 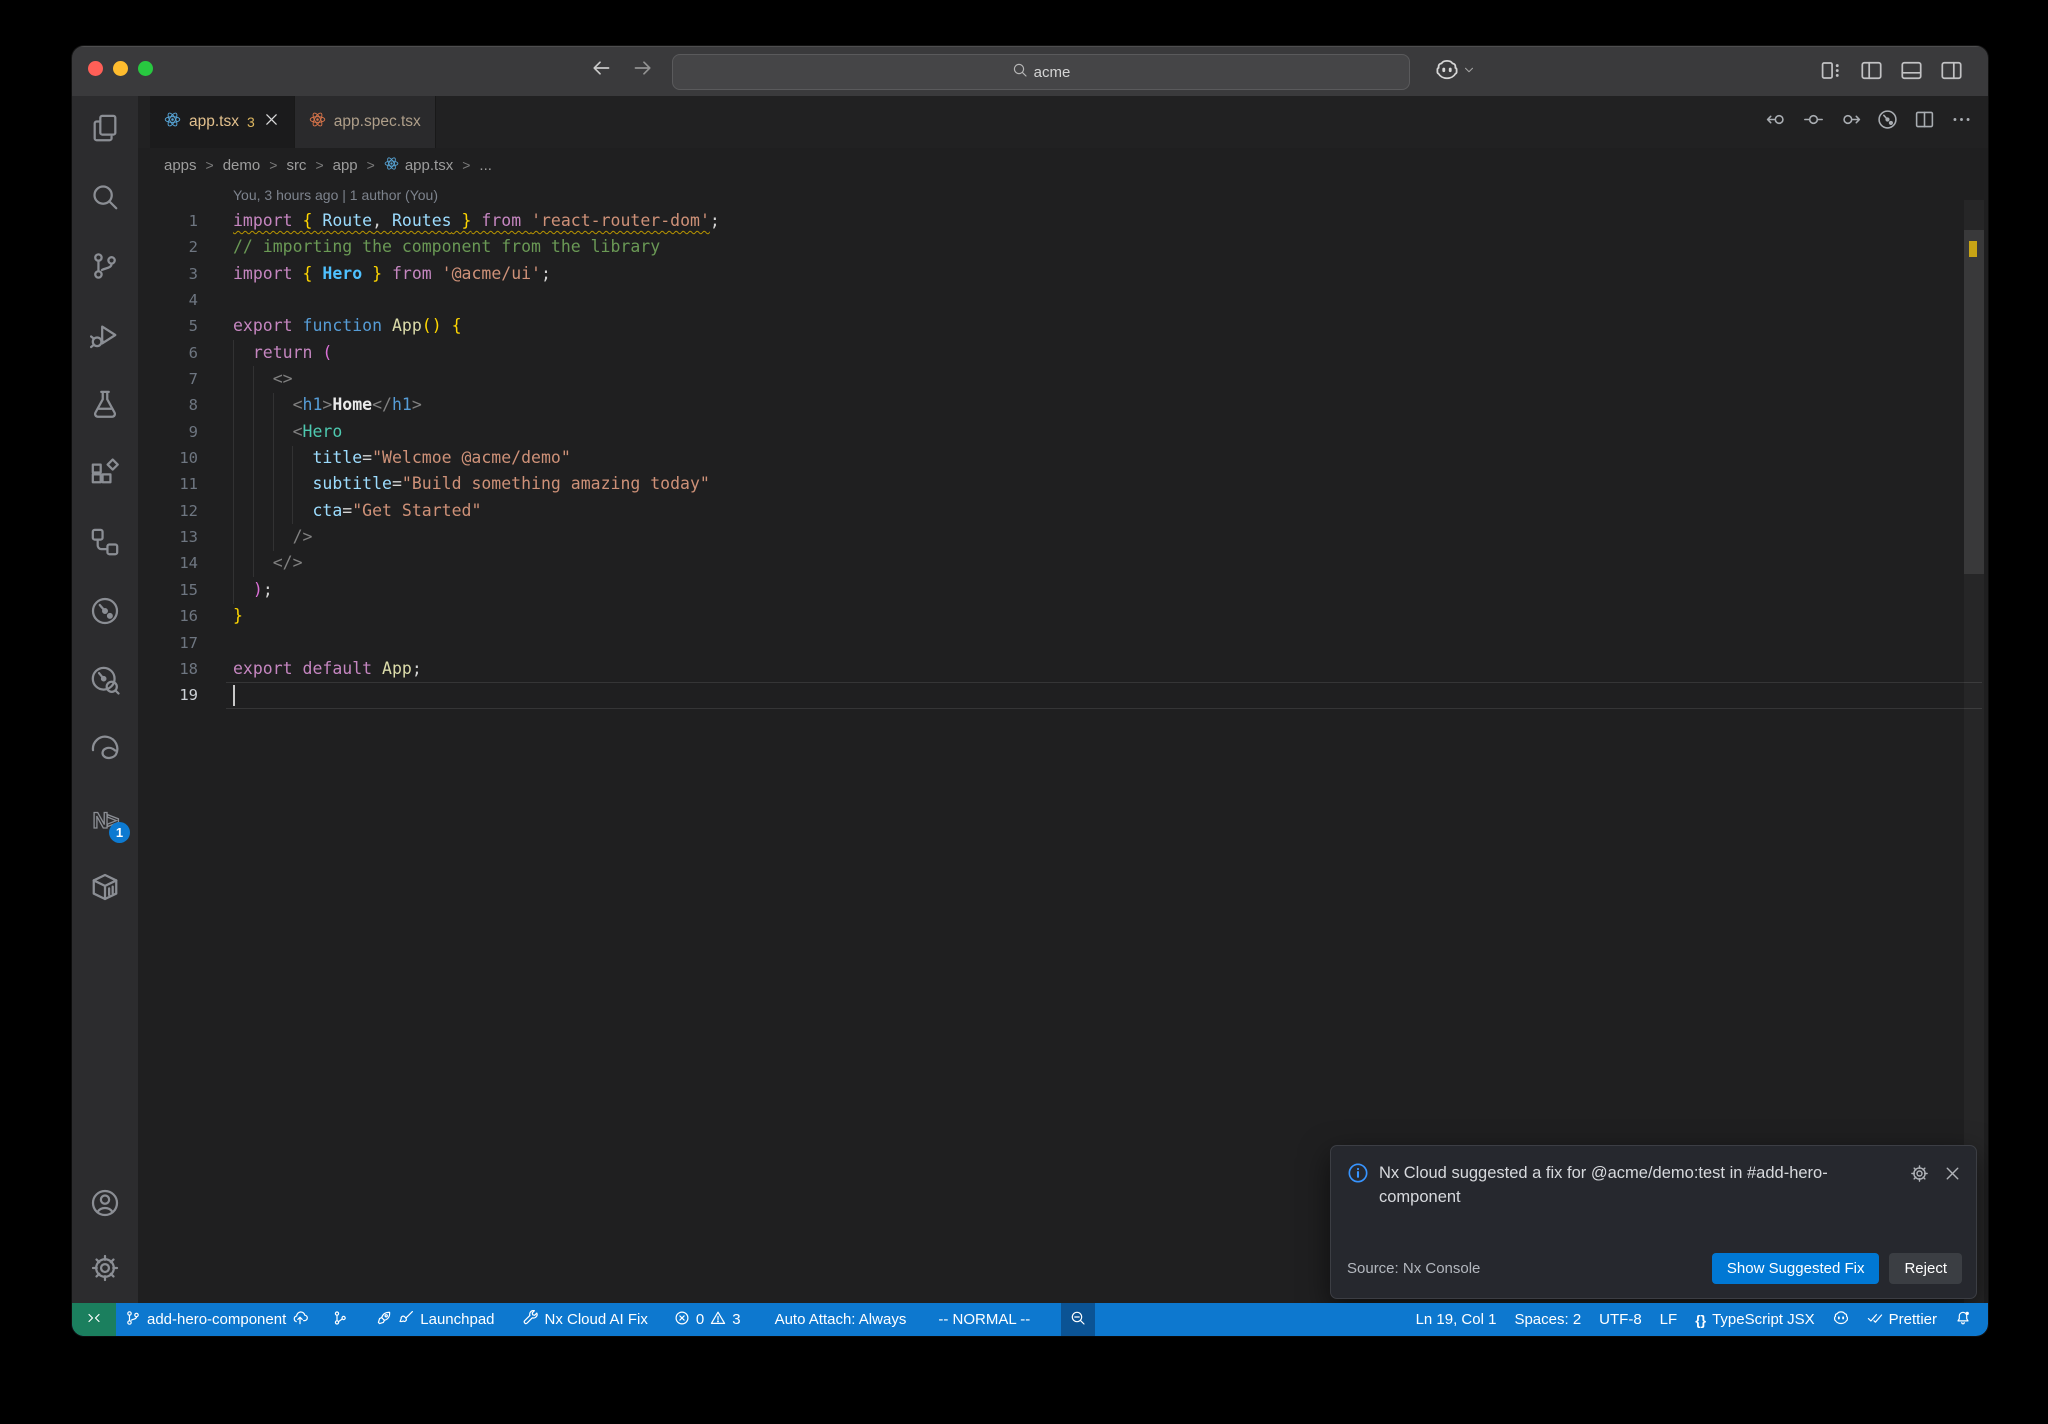 I want to click on activity-explorer, so click(x=105, y=130).